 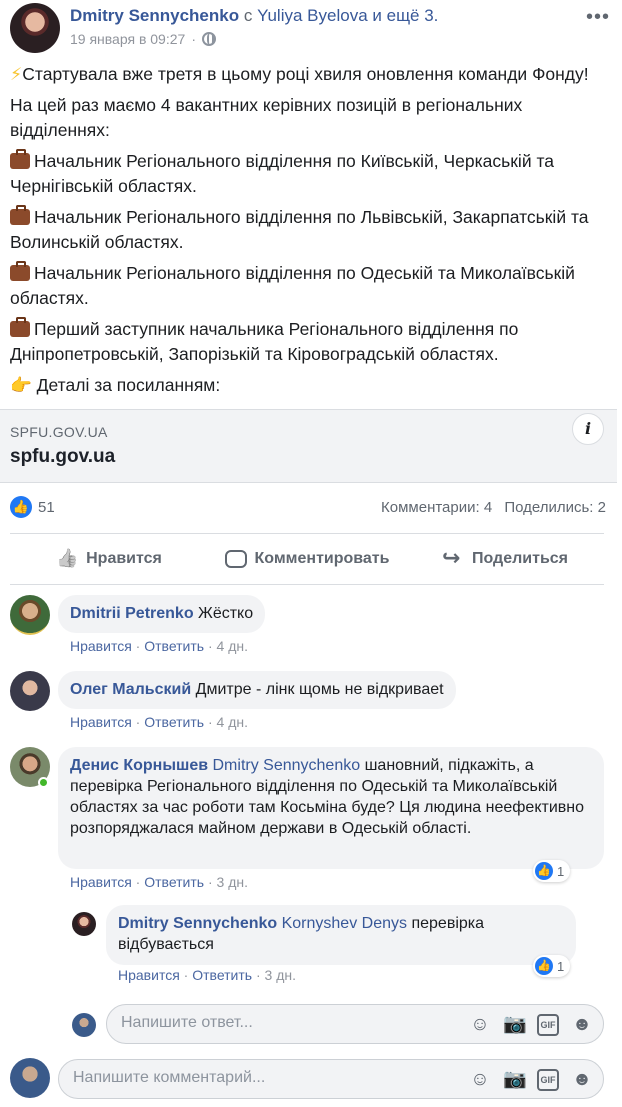 I want to click on comment-actions: Нравится · Ответить · 4 дн., so click(x=159, y=722).